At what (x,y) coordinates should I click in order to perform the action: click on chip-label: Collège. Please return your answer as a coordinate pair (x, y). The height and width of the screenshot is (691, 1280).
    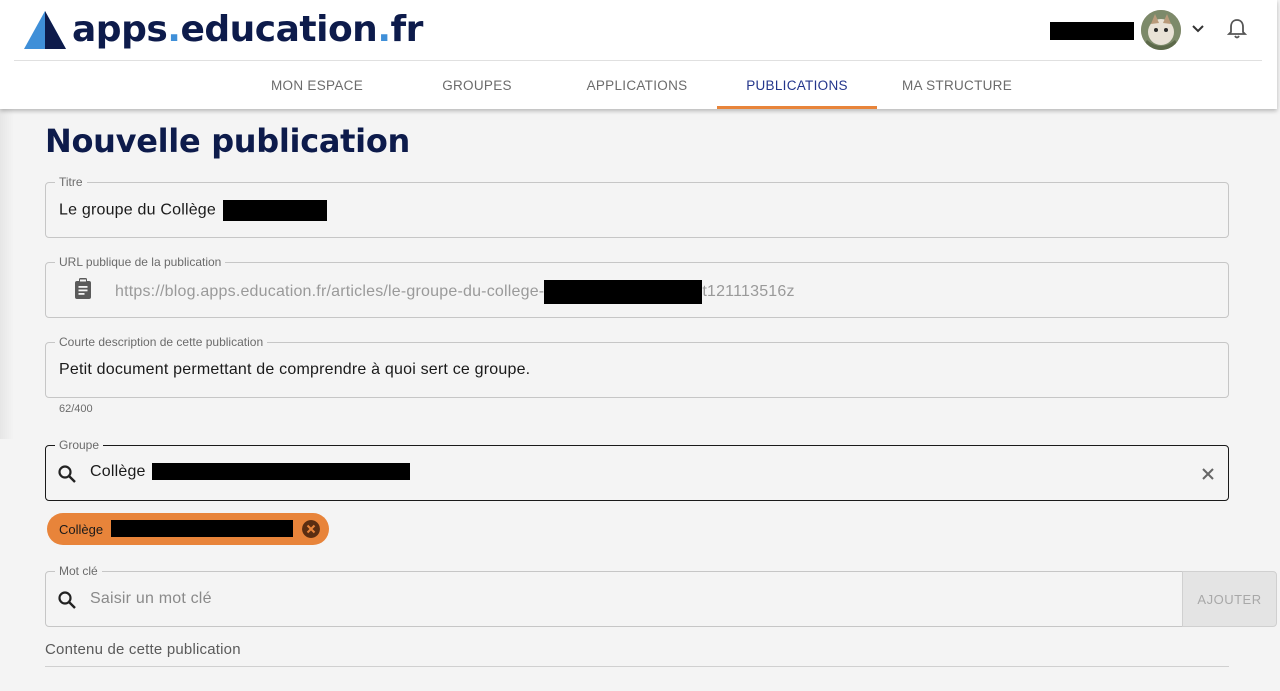
    Looking at the image, I should click on (176, 528).